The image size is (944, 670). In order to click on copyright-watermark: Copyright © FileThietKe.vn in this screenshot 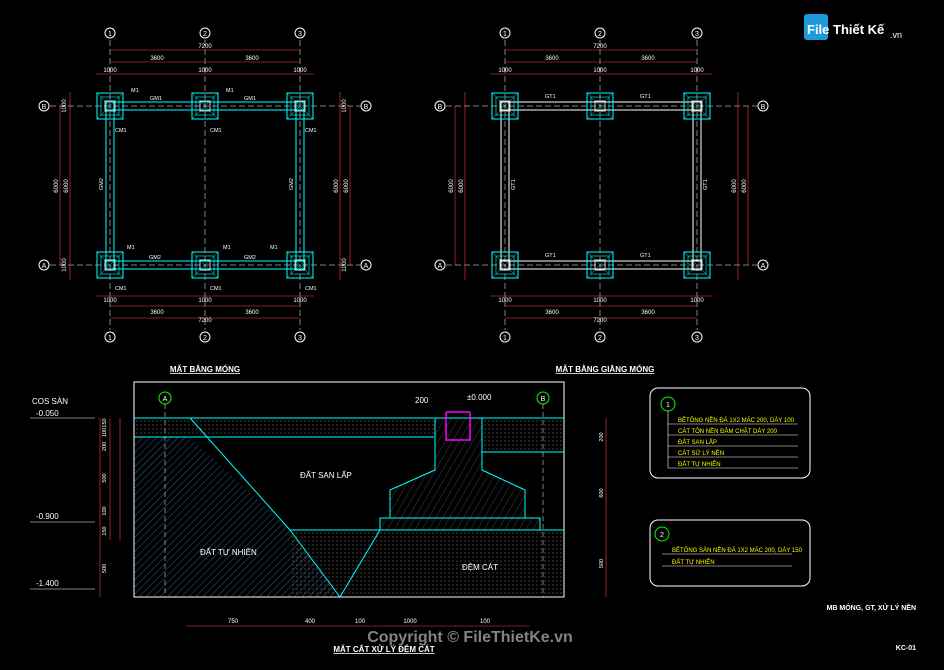, I will do `click(470, 637)`.